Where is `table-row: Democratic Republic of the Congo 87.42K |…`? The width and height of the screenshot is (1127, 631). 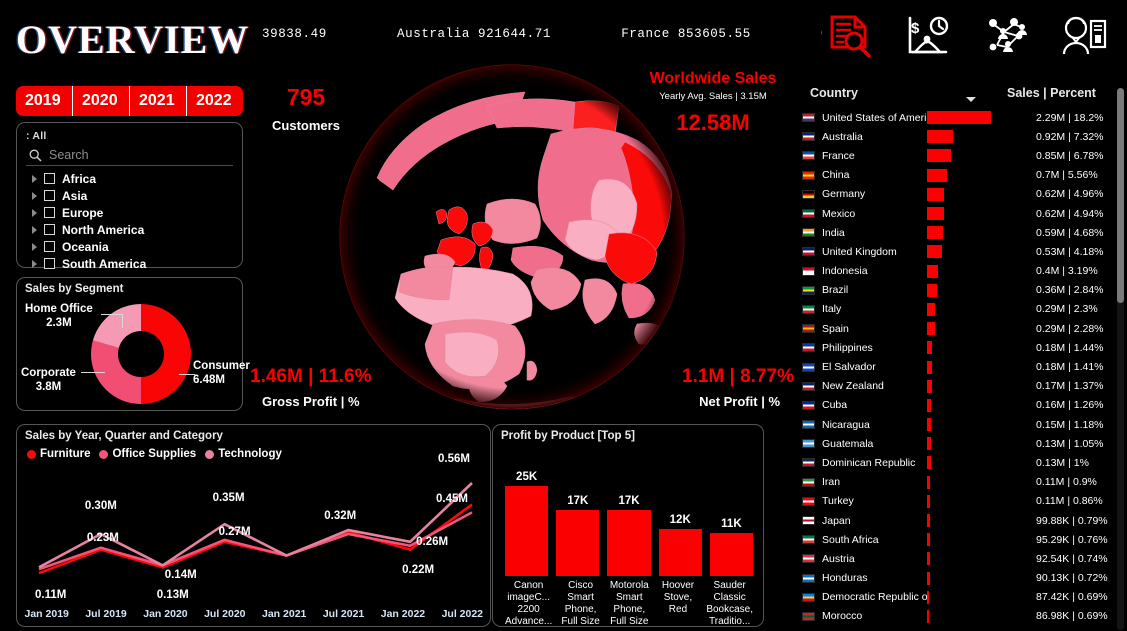
table-row: Democratic Republic of the Congo 87.42K |… is located at coordinates (963, 597).